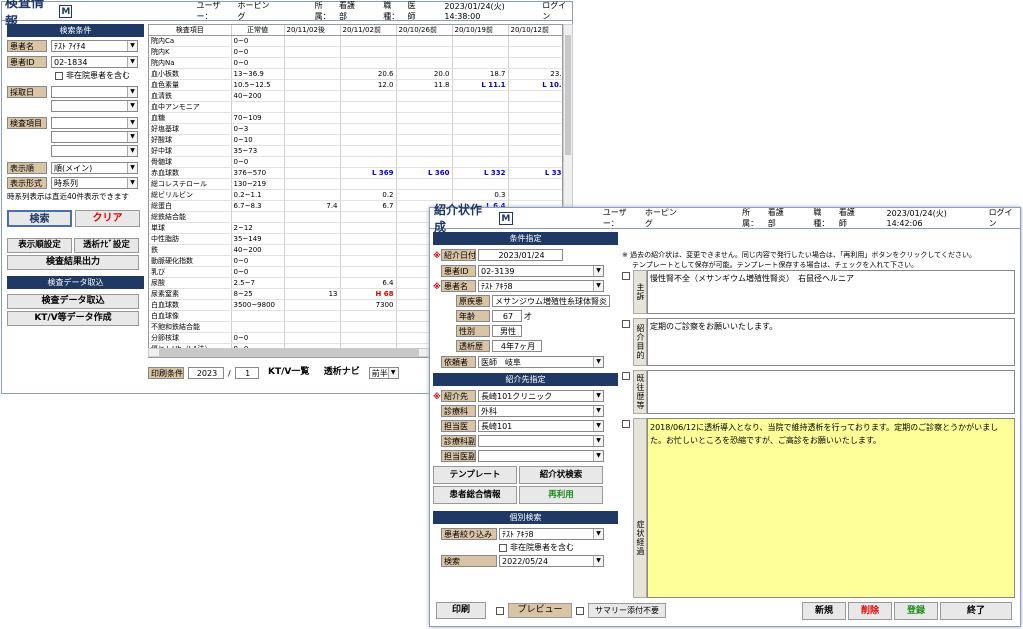  I want to click on doctor-select: 長崎101 ▼, so click(541, 426).